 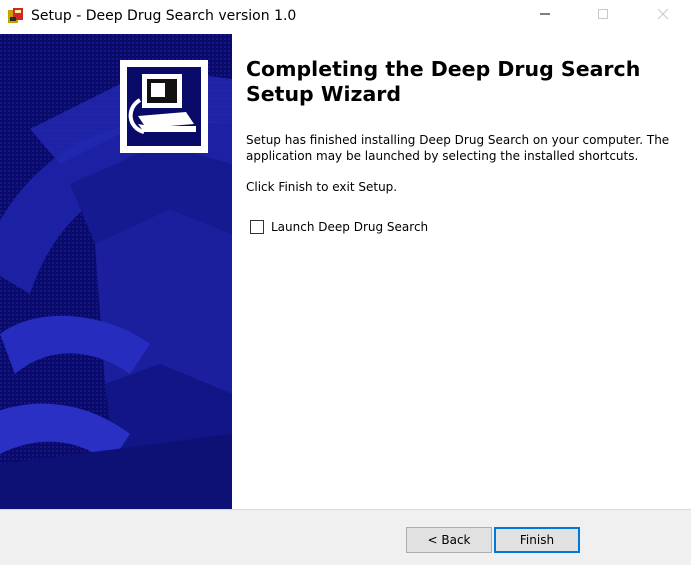 I want to click on wizard-footer: < Back Finish, so click(x=345, y=537).